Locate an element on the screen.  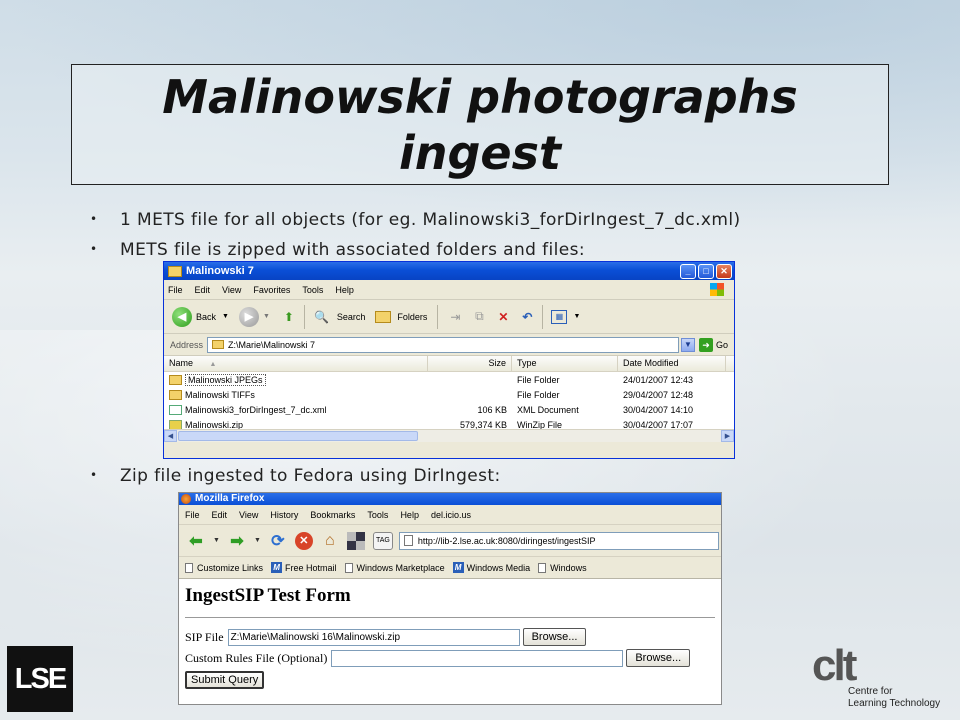
pixel-grid-icon is located at coordinates (355, 540).